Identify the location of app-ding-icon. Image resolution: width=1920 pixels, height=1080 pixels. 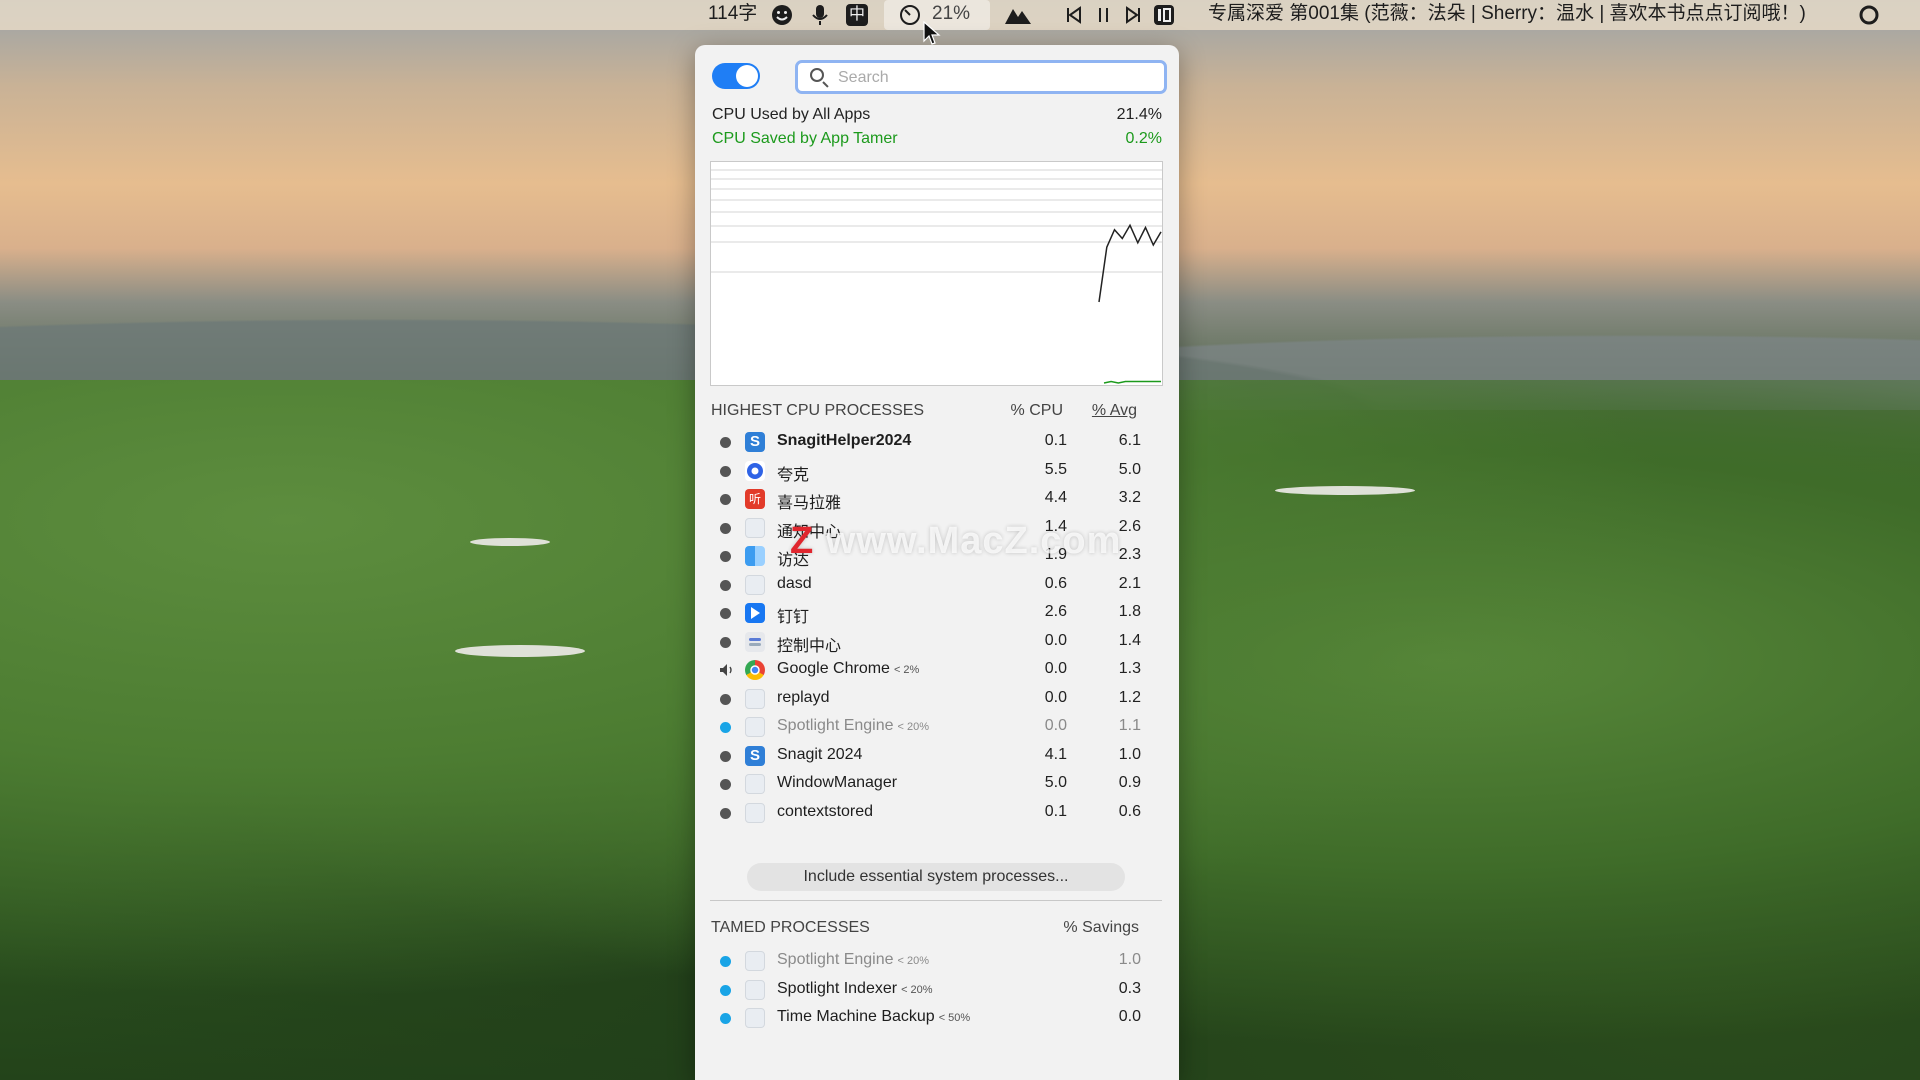
(755, 613).